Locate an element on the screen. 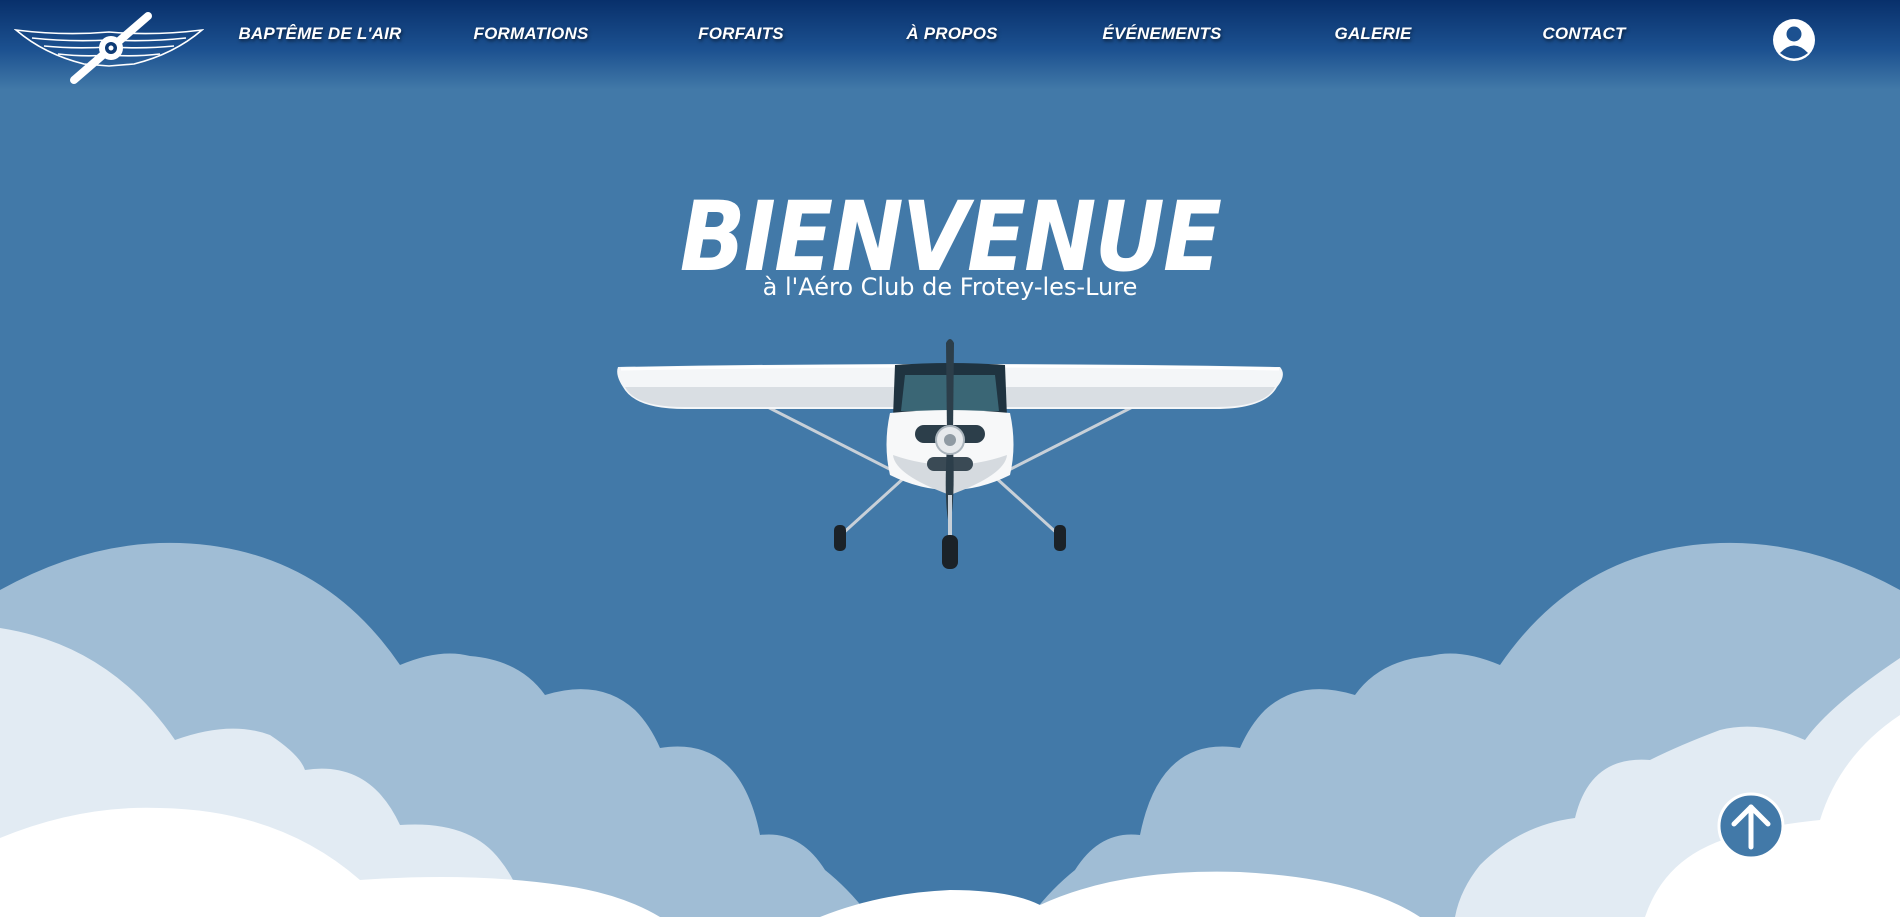 The width and height of the screenshot is (1900, 917). nav-item-forfaits: FORFAITS is located at coordinates (741, 34).